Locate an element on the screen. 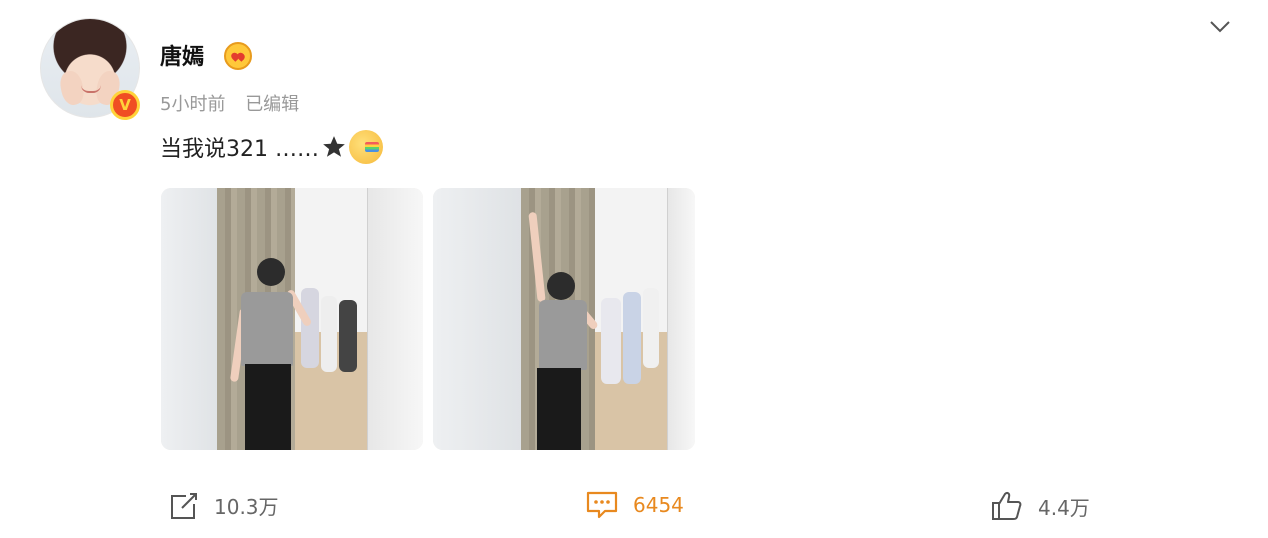 The width and height of the screenshot is (1268, 538). star-icon is located at coordinates (334, 146).